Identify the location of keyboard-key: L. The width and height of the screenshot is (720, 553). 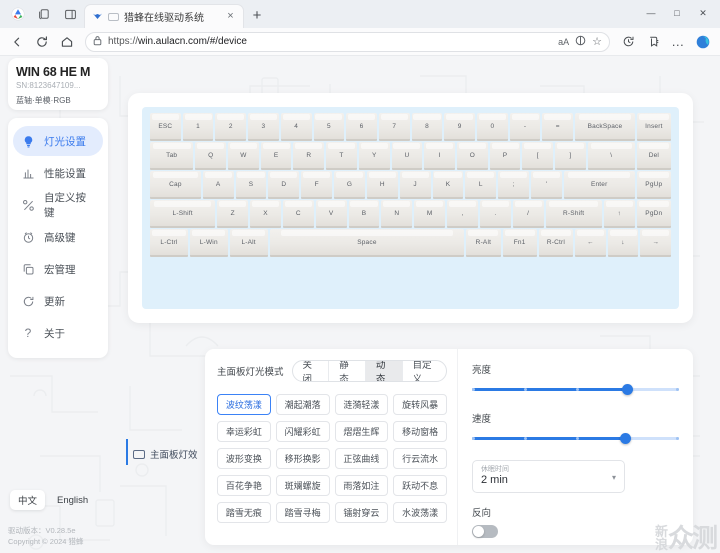
(481, 184).